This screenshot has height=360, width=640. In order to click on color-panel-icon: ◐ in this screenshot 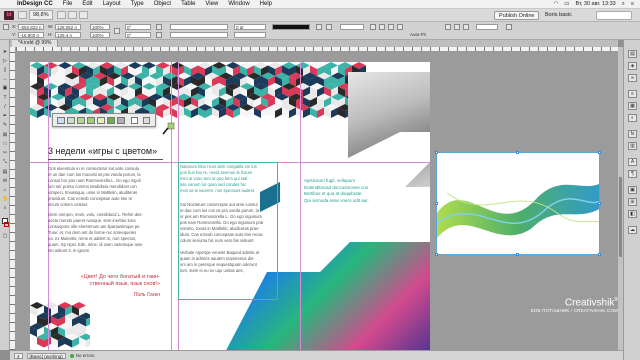, I will do `click(632, 118)`.